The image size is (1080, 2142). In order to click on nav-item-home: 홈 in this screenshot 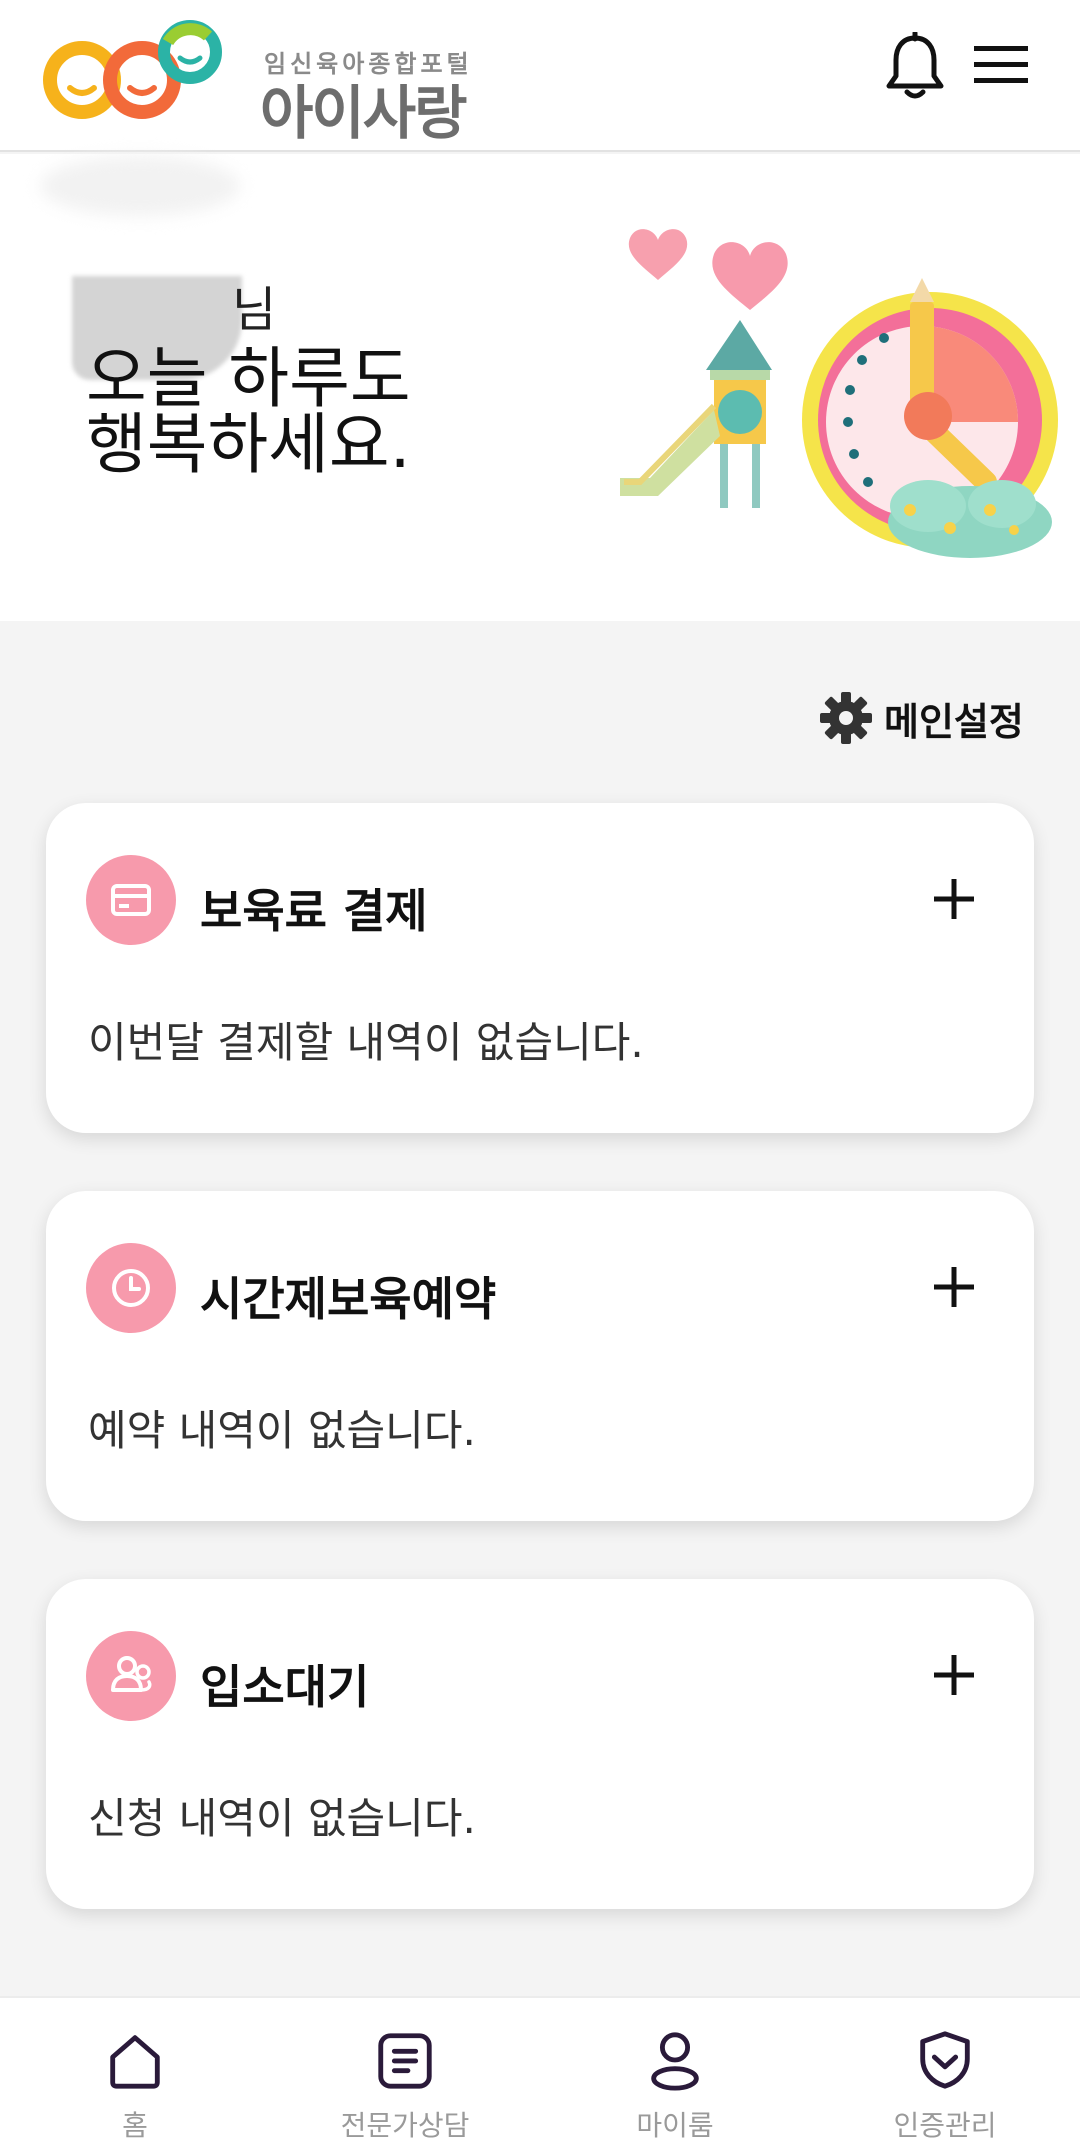, I will do `click(135, 2070)`.